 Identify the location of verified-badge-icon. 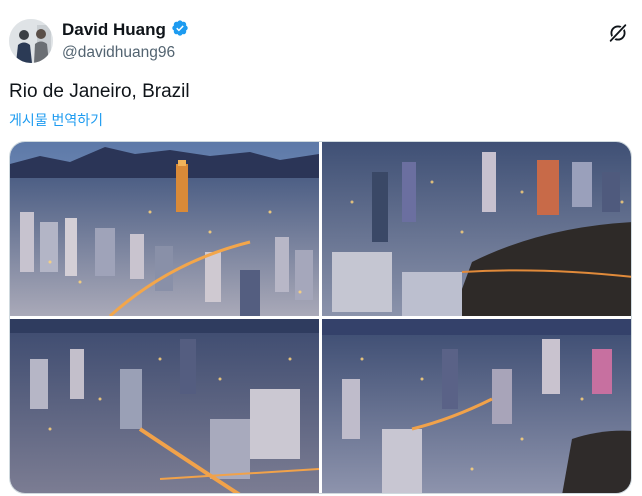
(180, 30).